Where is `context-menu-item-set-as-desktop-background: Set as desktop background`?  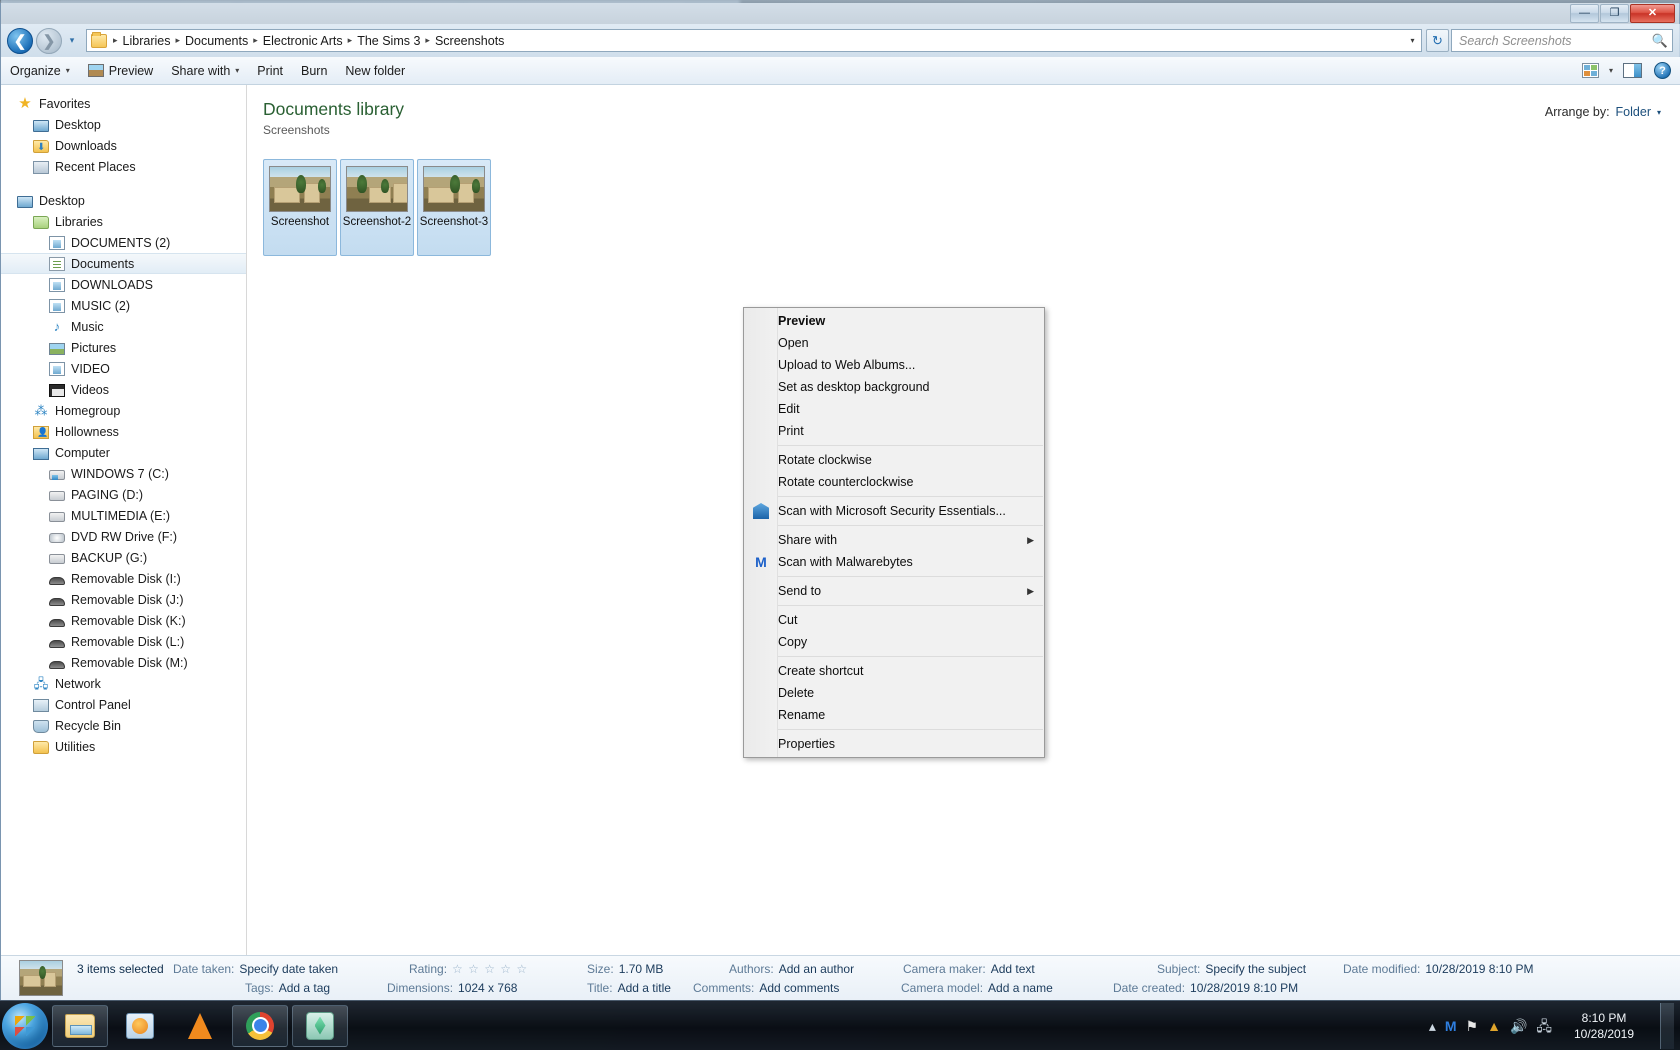
context-menu-item-set-as-desktop-background: Set as desktop background is located at coordinates (894, 387).